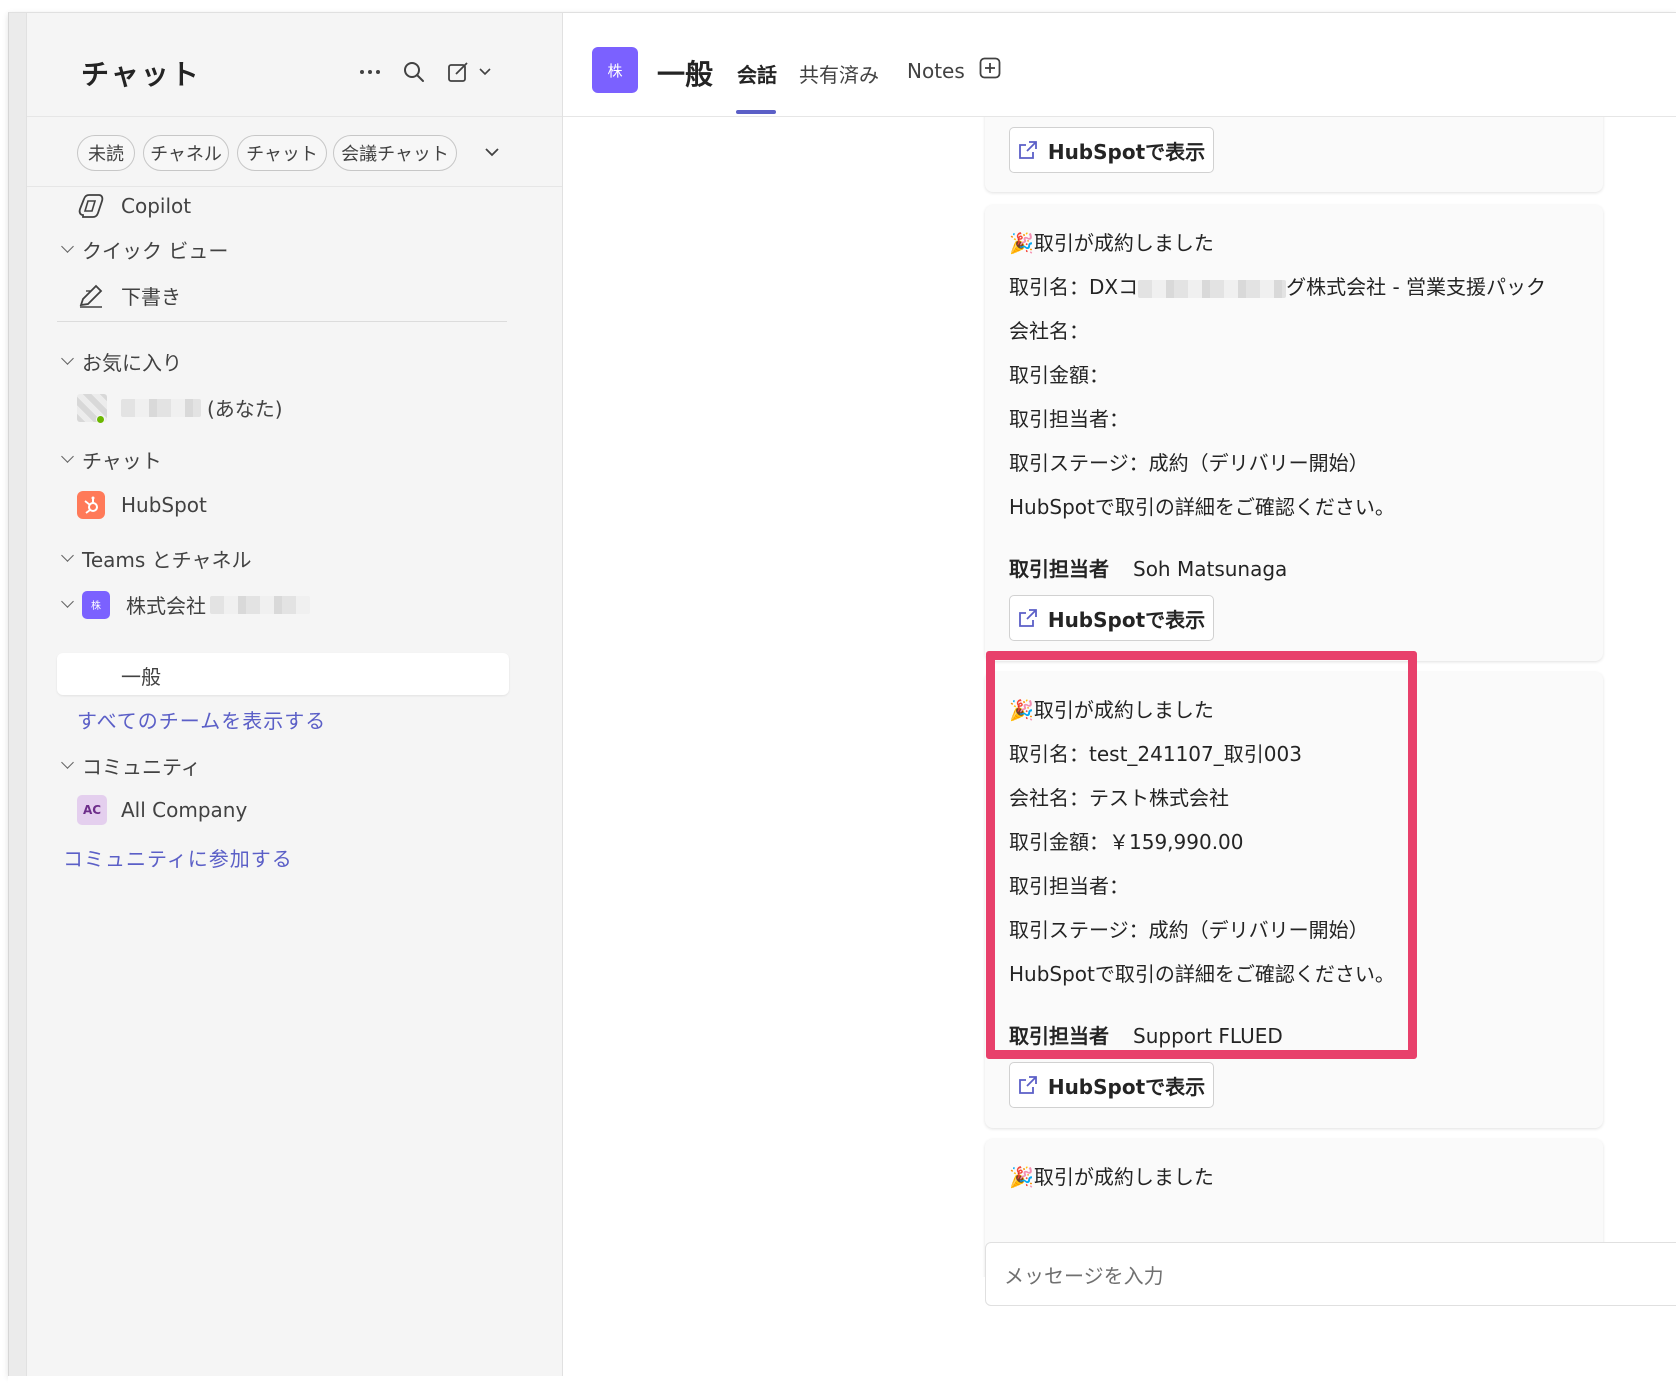  Describe the element at coordinates (111, 459) in the screenshot. I see `section-chats: チャット` at that location.